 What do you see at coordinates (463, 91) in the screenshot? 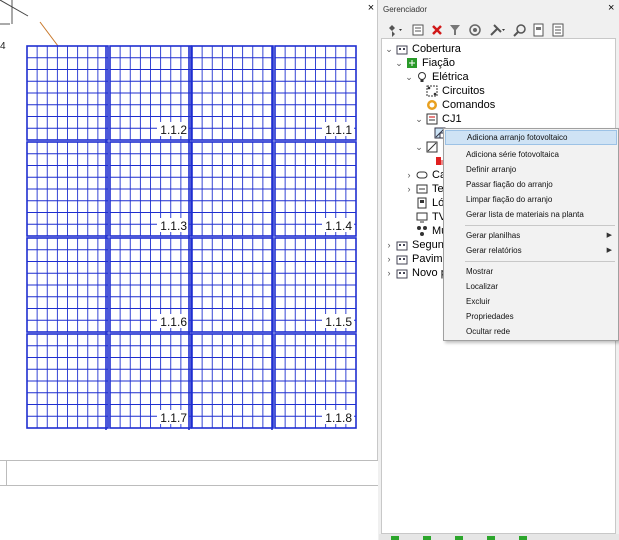
I see `tree-item-label: Circuitos` at bounding box center [463, 91].